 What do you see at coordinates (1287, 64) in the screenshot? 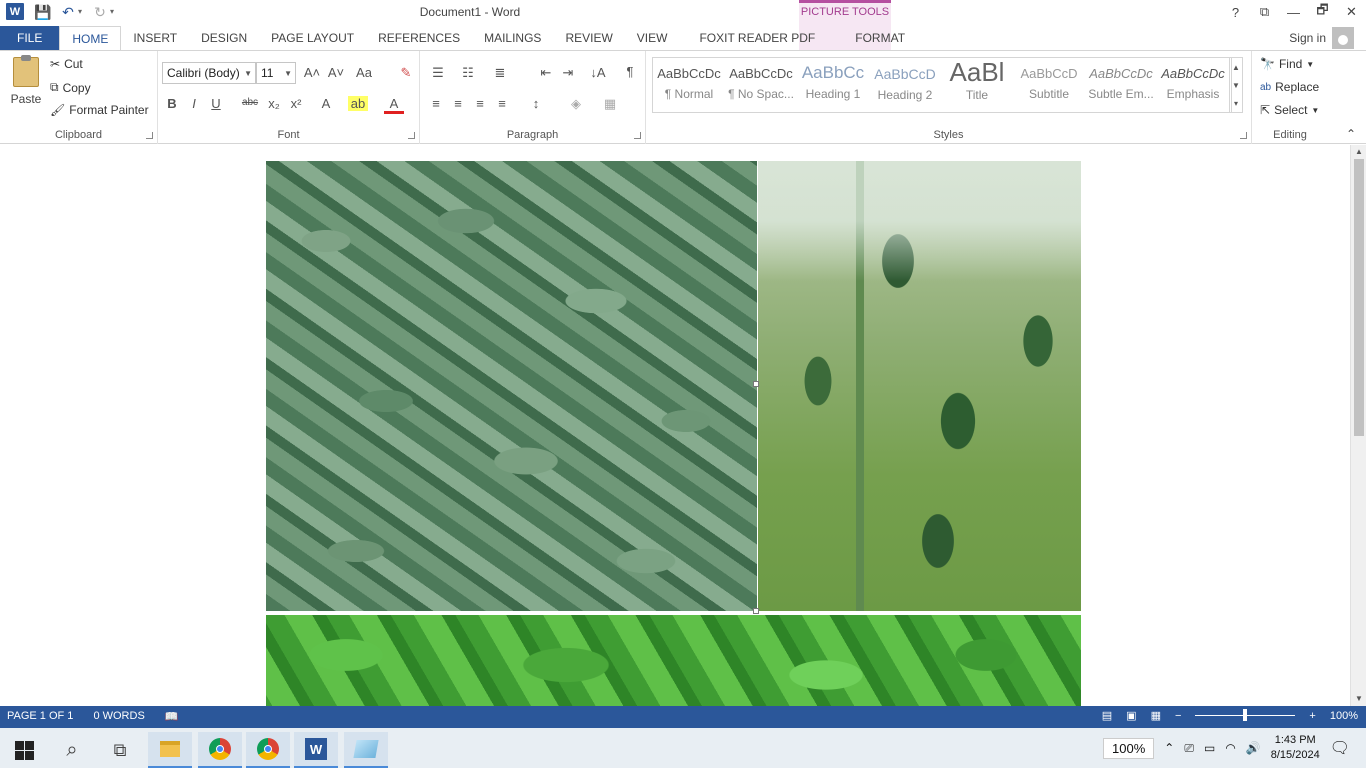
I see `find-button: 🔭 Find ▼` at bounding box center [1287, 64].